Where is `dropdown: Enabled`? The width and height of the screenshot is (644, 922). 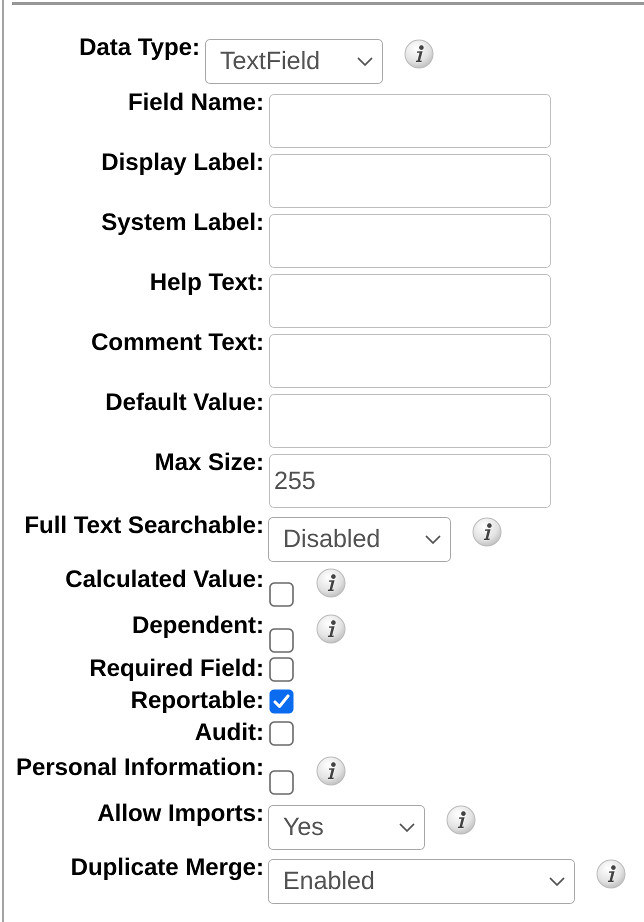
dropdown: Enabled is located at coordinates (421, 881).